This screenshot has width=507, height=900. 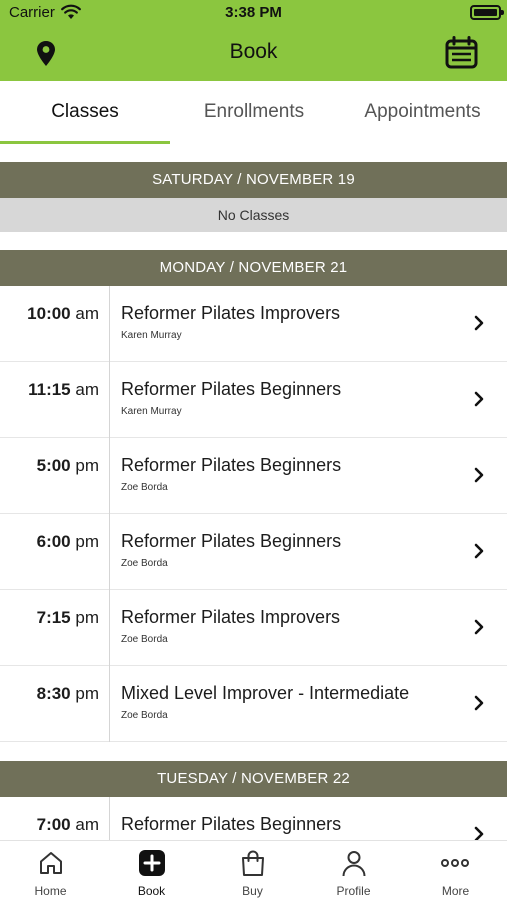 What do you see at coordinates (422, 113) in the screenshot?
I see `tab-appointments: Appointments` at bounding box center [422, 113].